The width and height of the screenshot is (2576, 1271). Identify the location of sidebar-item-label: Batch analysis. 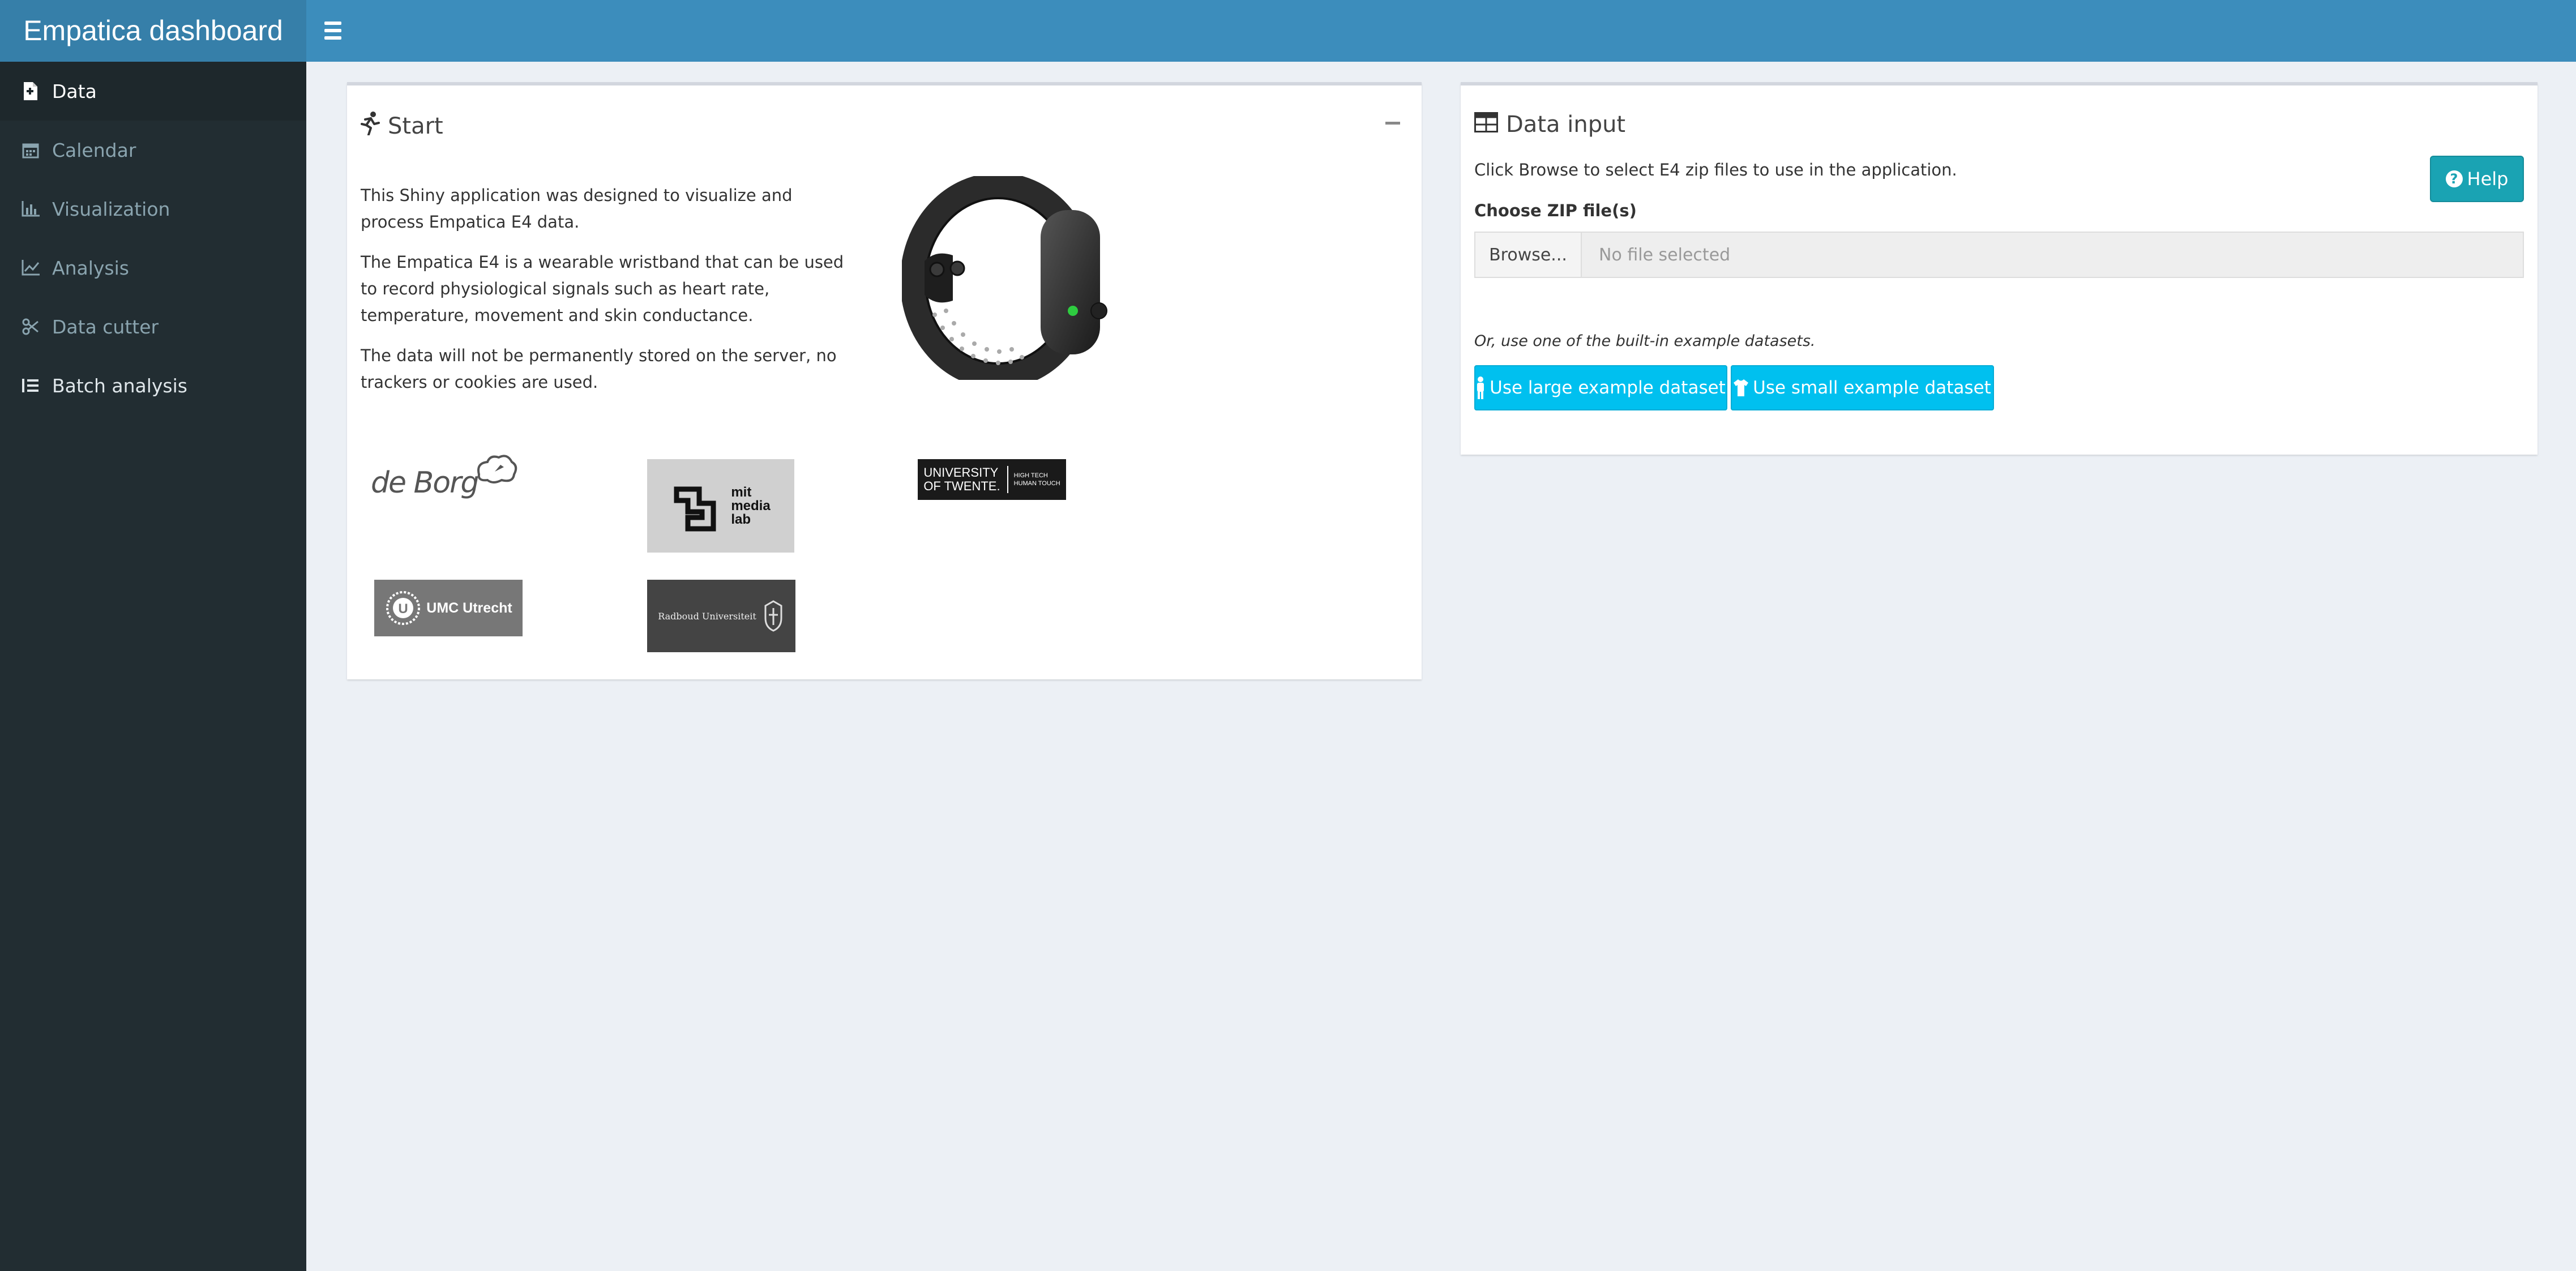
(119, 385).